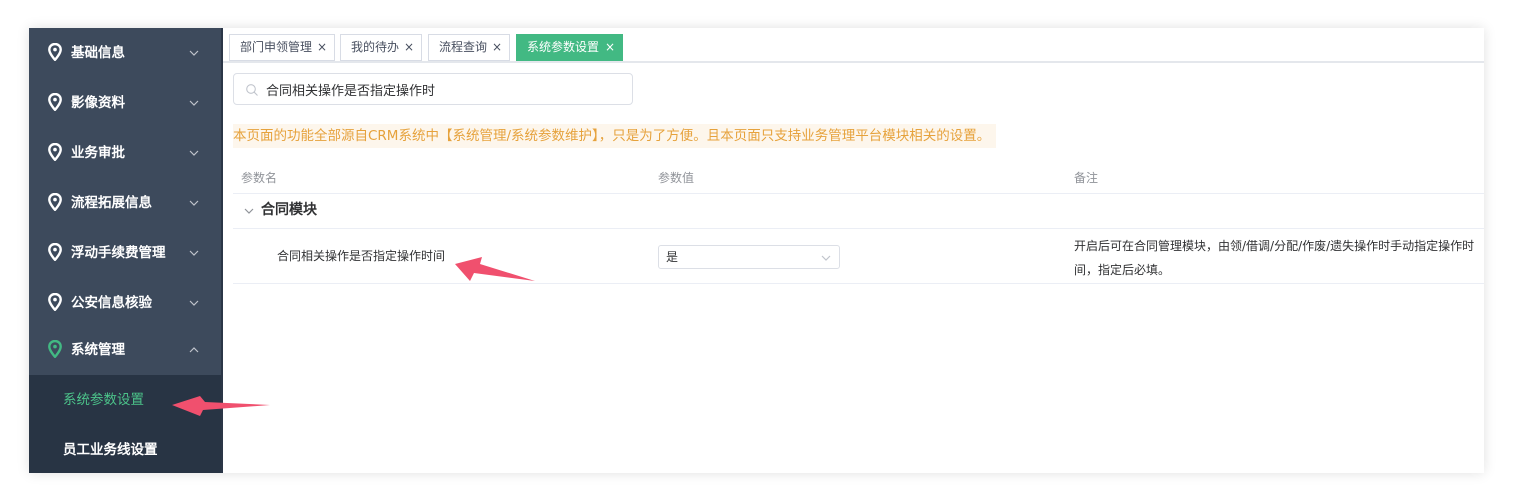  Describe the element at coordinates (563, 47) in the screenshot. I see `tab-label: 系统参数设置` at that location.